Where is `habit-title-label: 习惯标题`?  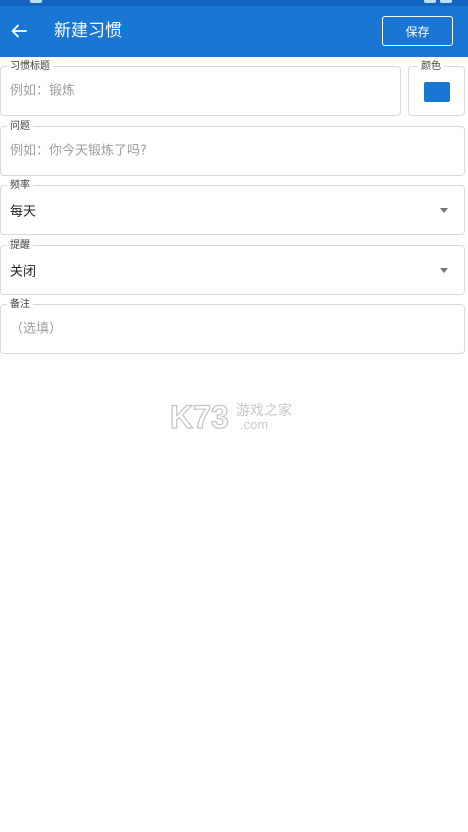 habit-title-label: 习惯标题 is located at coordinates (30, 66).